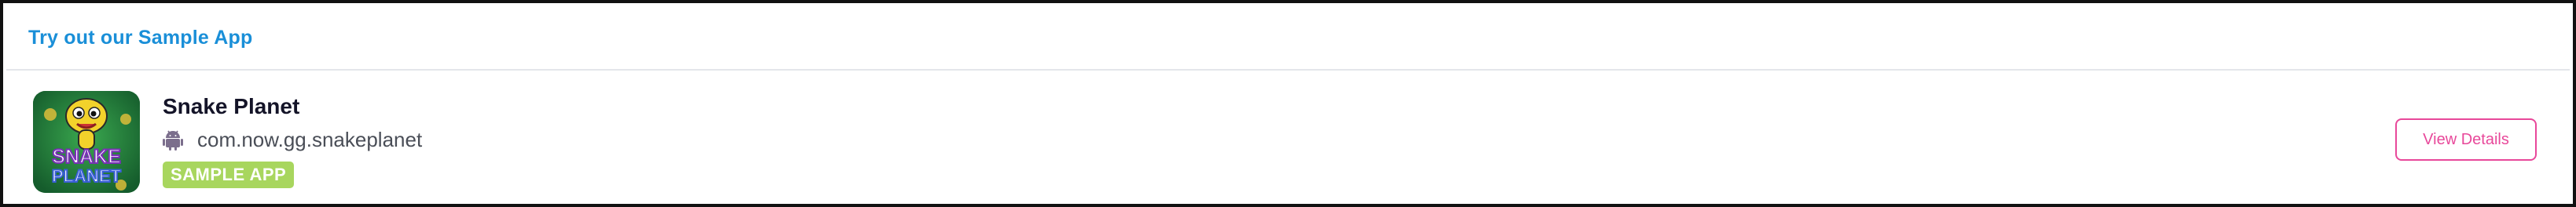 Image resolution: width=2576 pixels, height=207 pixels. What do you see at coordinates (175, 139) in the screenshot?
I see `android-icon` at bounding box center [175, 139].